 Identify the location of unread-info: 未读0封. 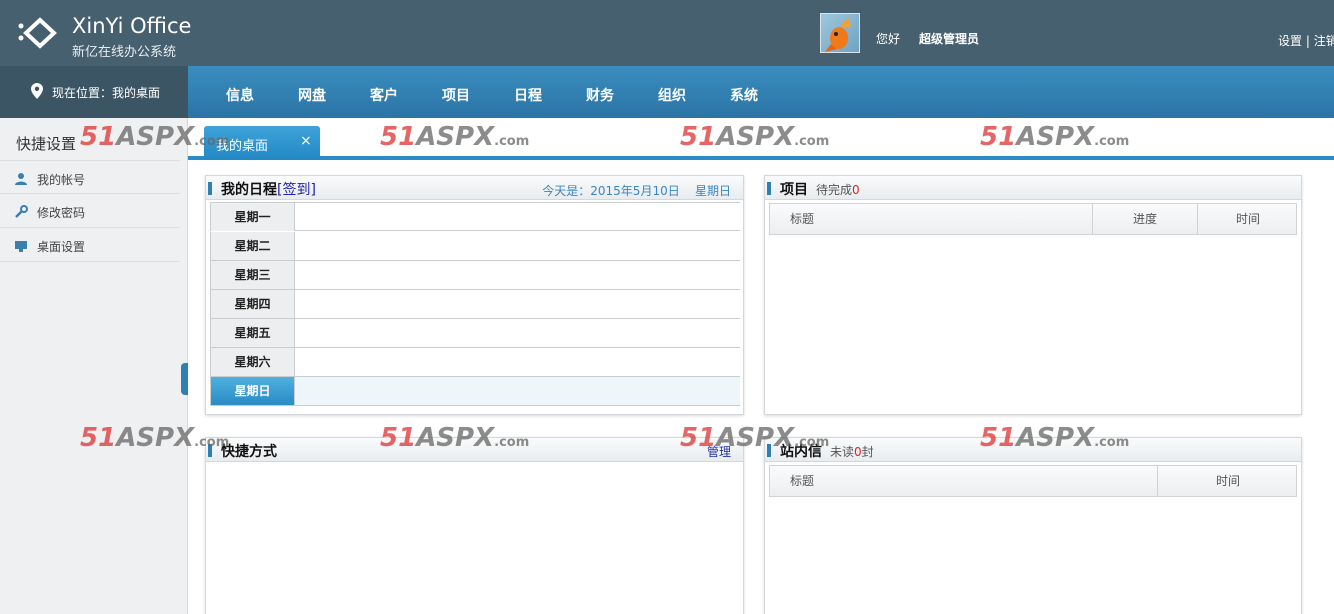
(852, 452).